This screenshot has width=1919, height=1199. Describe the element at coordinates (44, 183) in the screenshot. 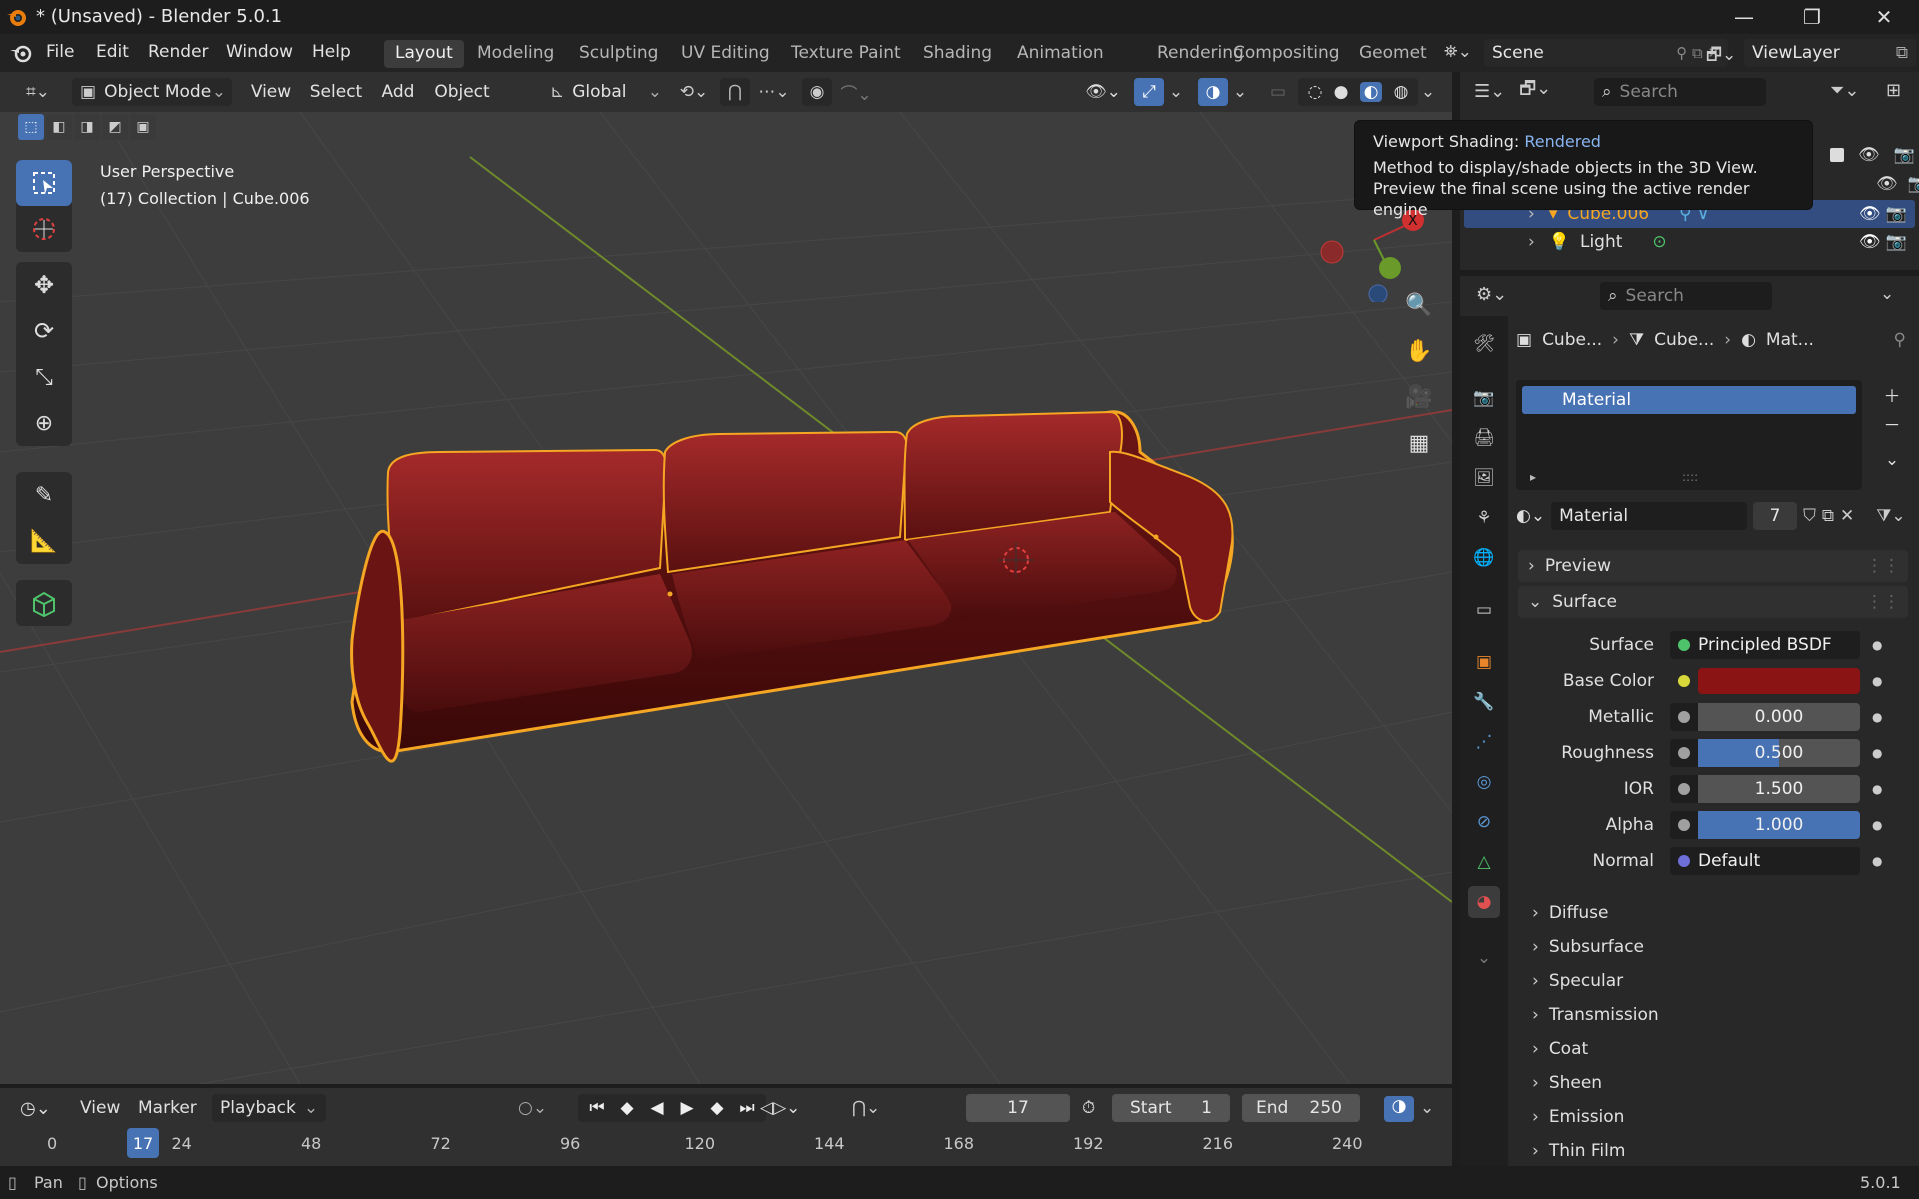

I see `select-box-tool-icon` at that location.